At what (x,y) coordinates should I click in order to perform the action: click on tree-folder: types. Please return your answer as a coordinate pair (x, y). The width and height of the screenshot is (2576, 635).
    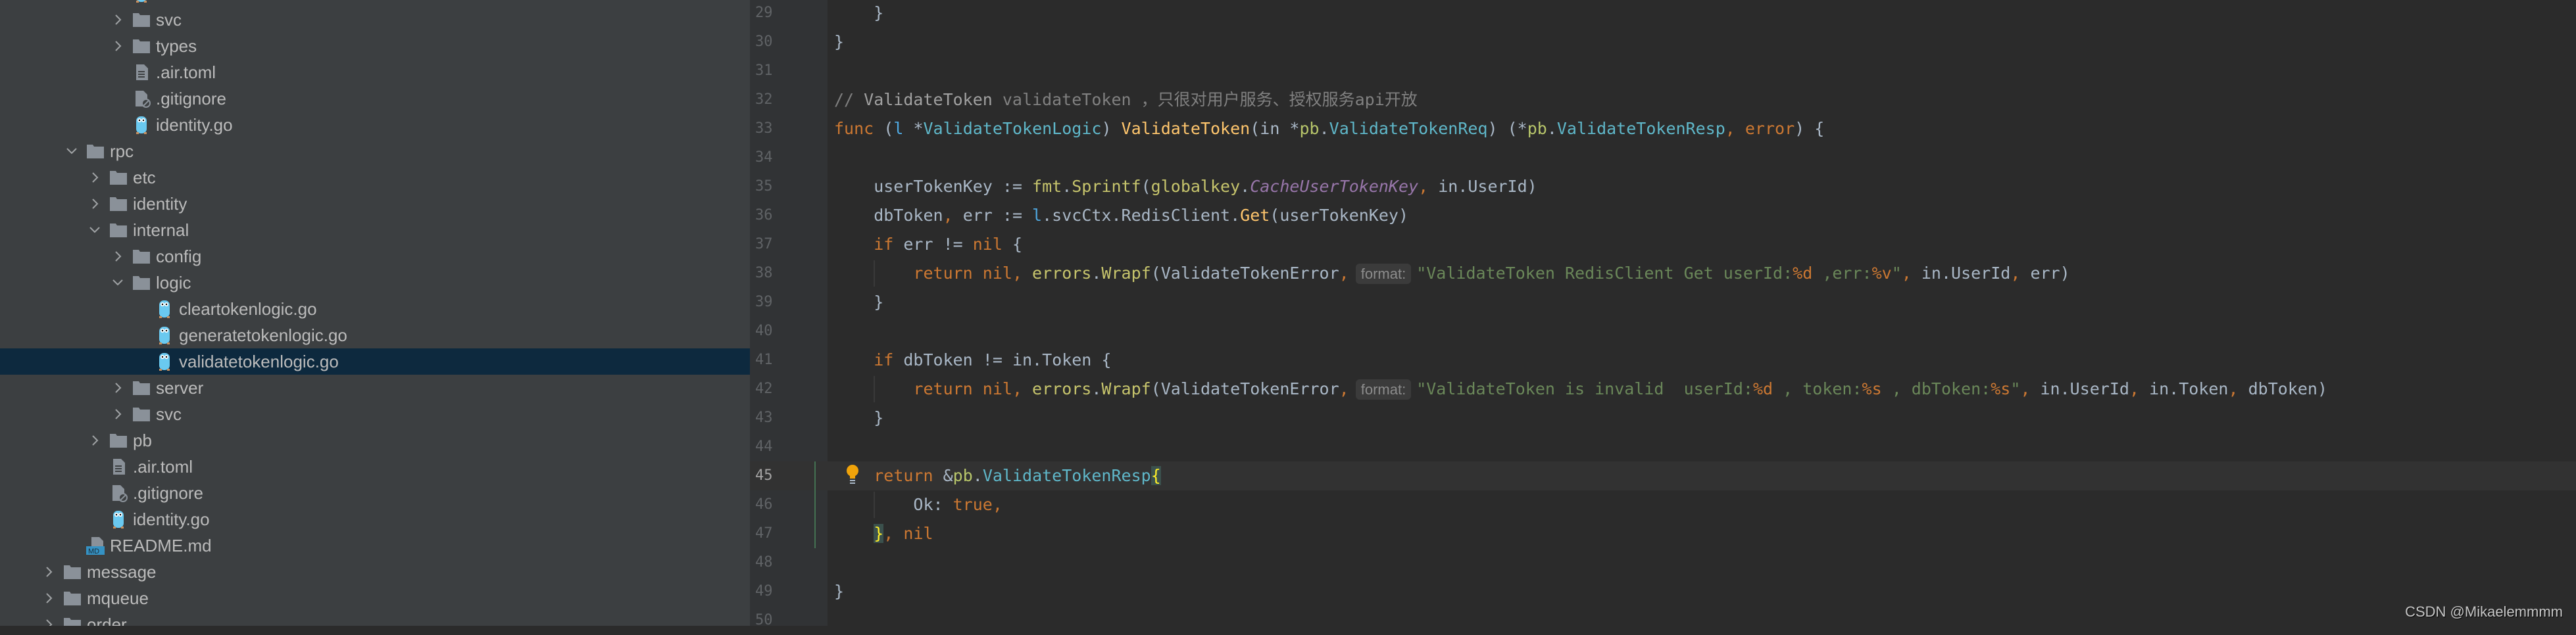
    Looking at the image, I should click on (375, 46).